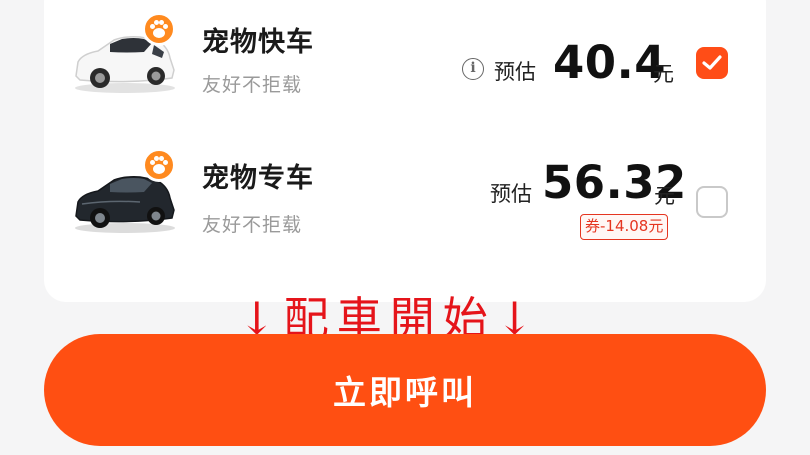  I want to click on check-icon, so click(712, 62).